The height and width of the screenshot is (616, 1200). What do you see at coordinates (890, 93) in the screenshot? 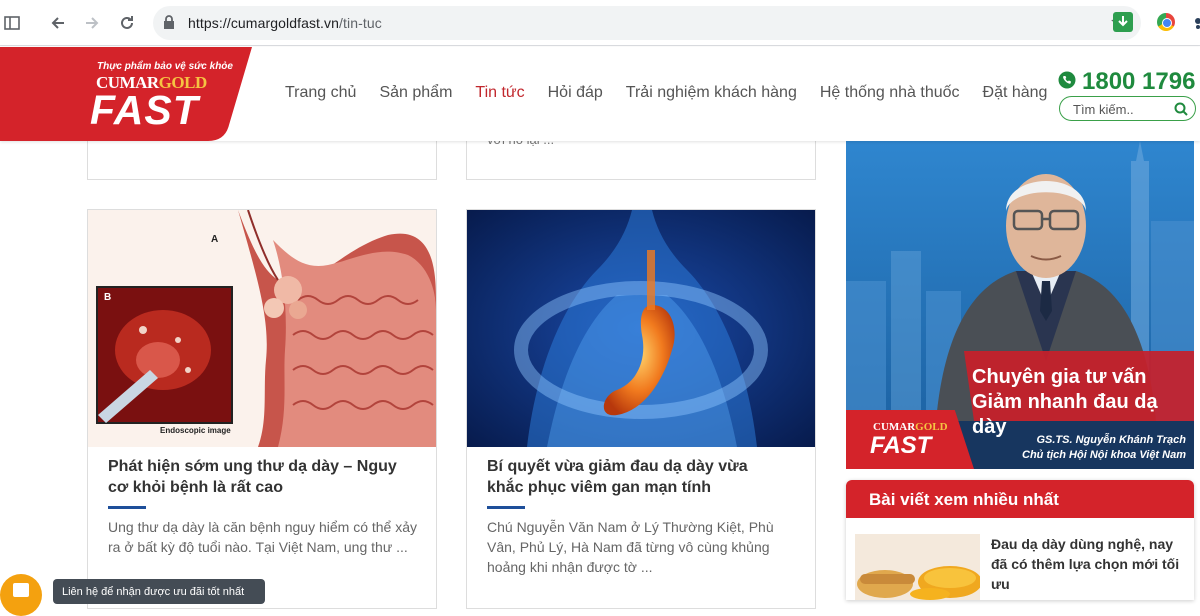
I see `nav-item-he-thong-nha-thuoc: Hệ thống nhà thuốc` at bounding box center [890, 93].